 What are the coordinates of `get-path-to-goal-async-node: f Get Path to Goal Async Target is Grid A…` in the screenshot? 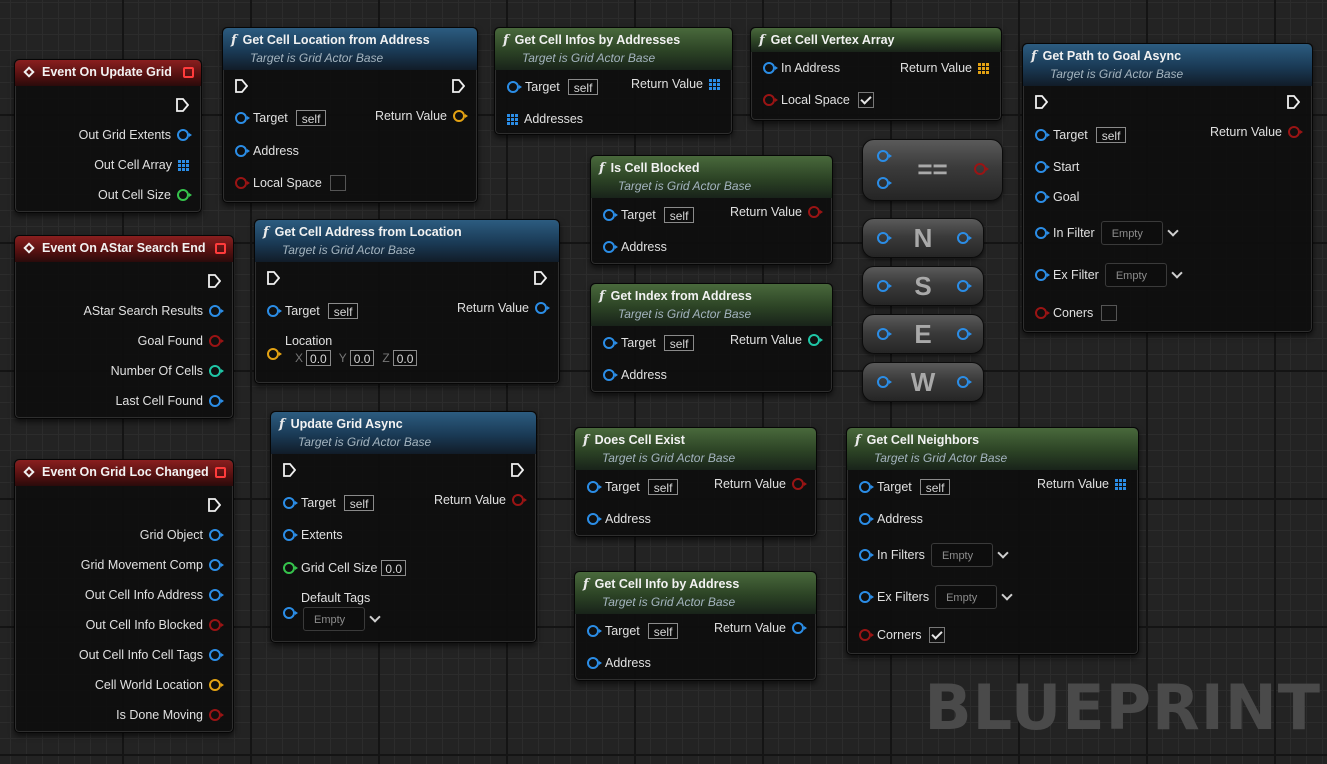 It's located at (1167, 188).